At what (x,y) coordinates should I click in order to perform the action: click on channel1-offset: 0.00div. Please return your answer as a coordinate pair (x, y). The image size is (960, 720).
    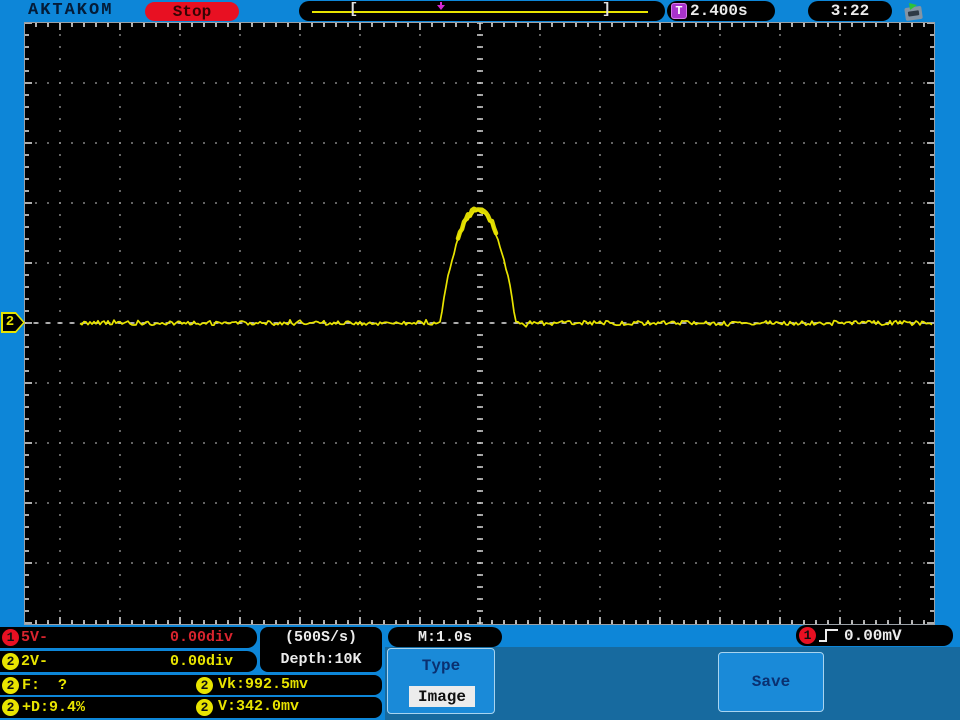
    Looking at the image, I should click on (201, 637).